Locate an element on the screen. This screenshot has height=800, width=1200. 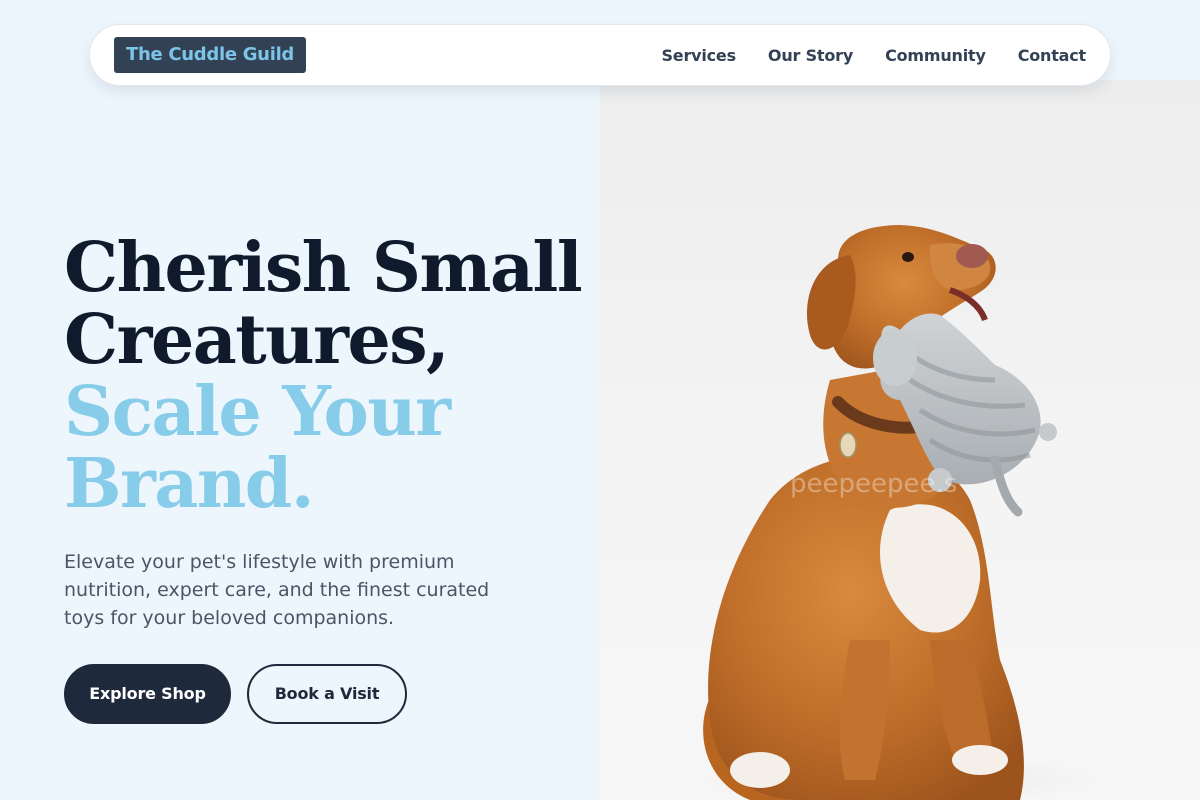
explore-shop-button: Explore Shop is located at coordinates (147, 694).